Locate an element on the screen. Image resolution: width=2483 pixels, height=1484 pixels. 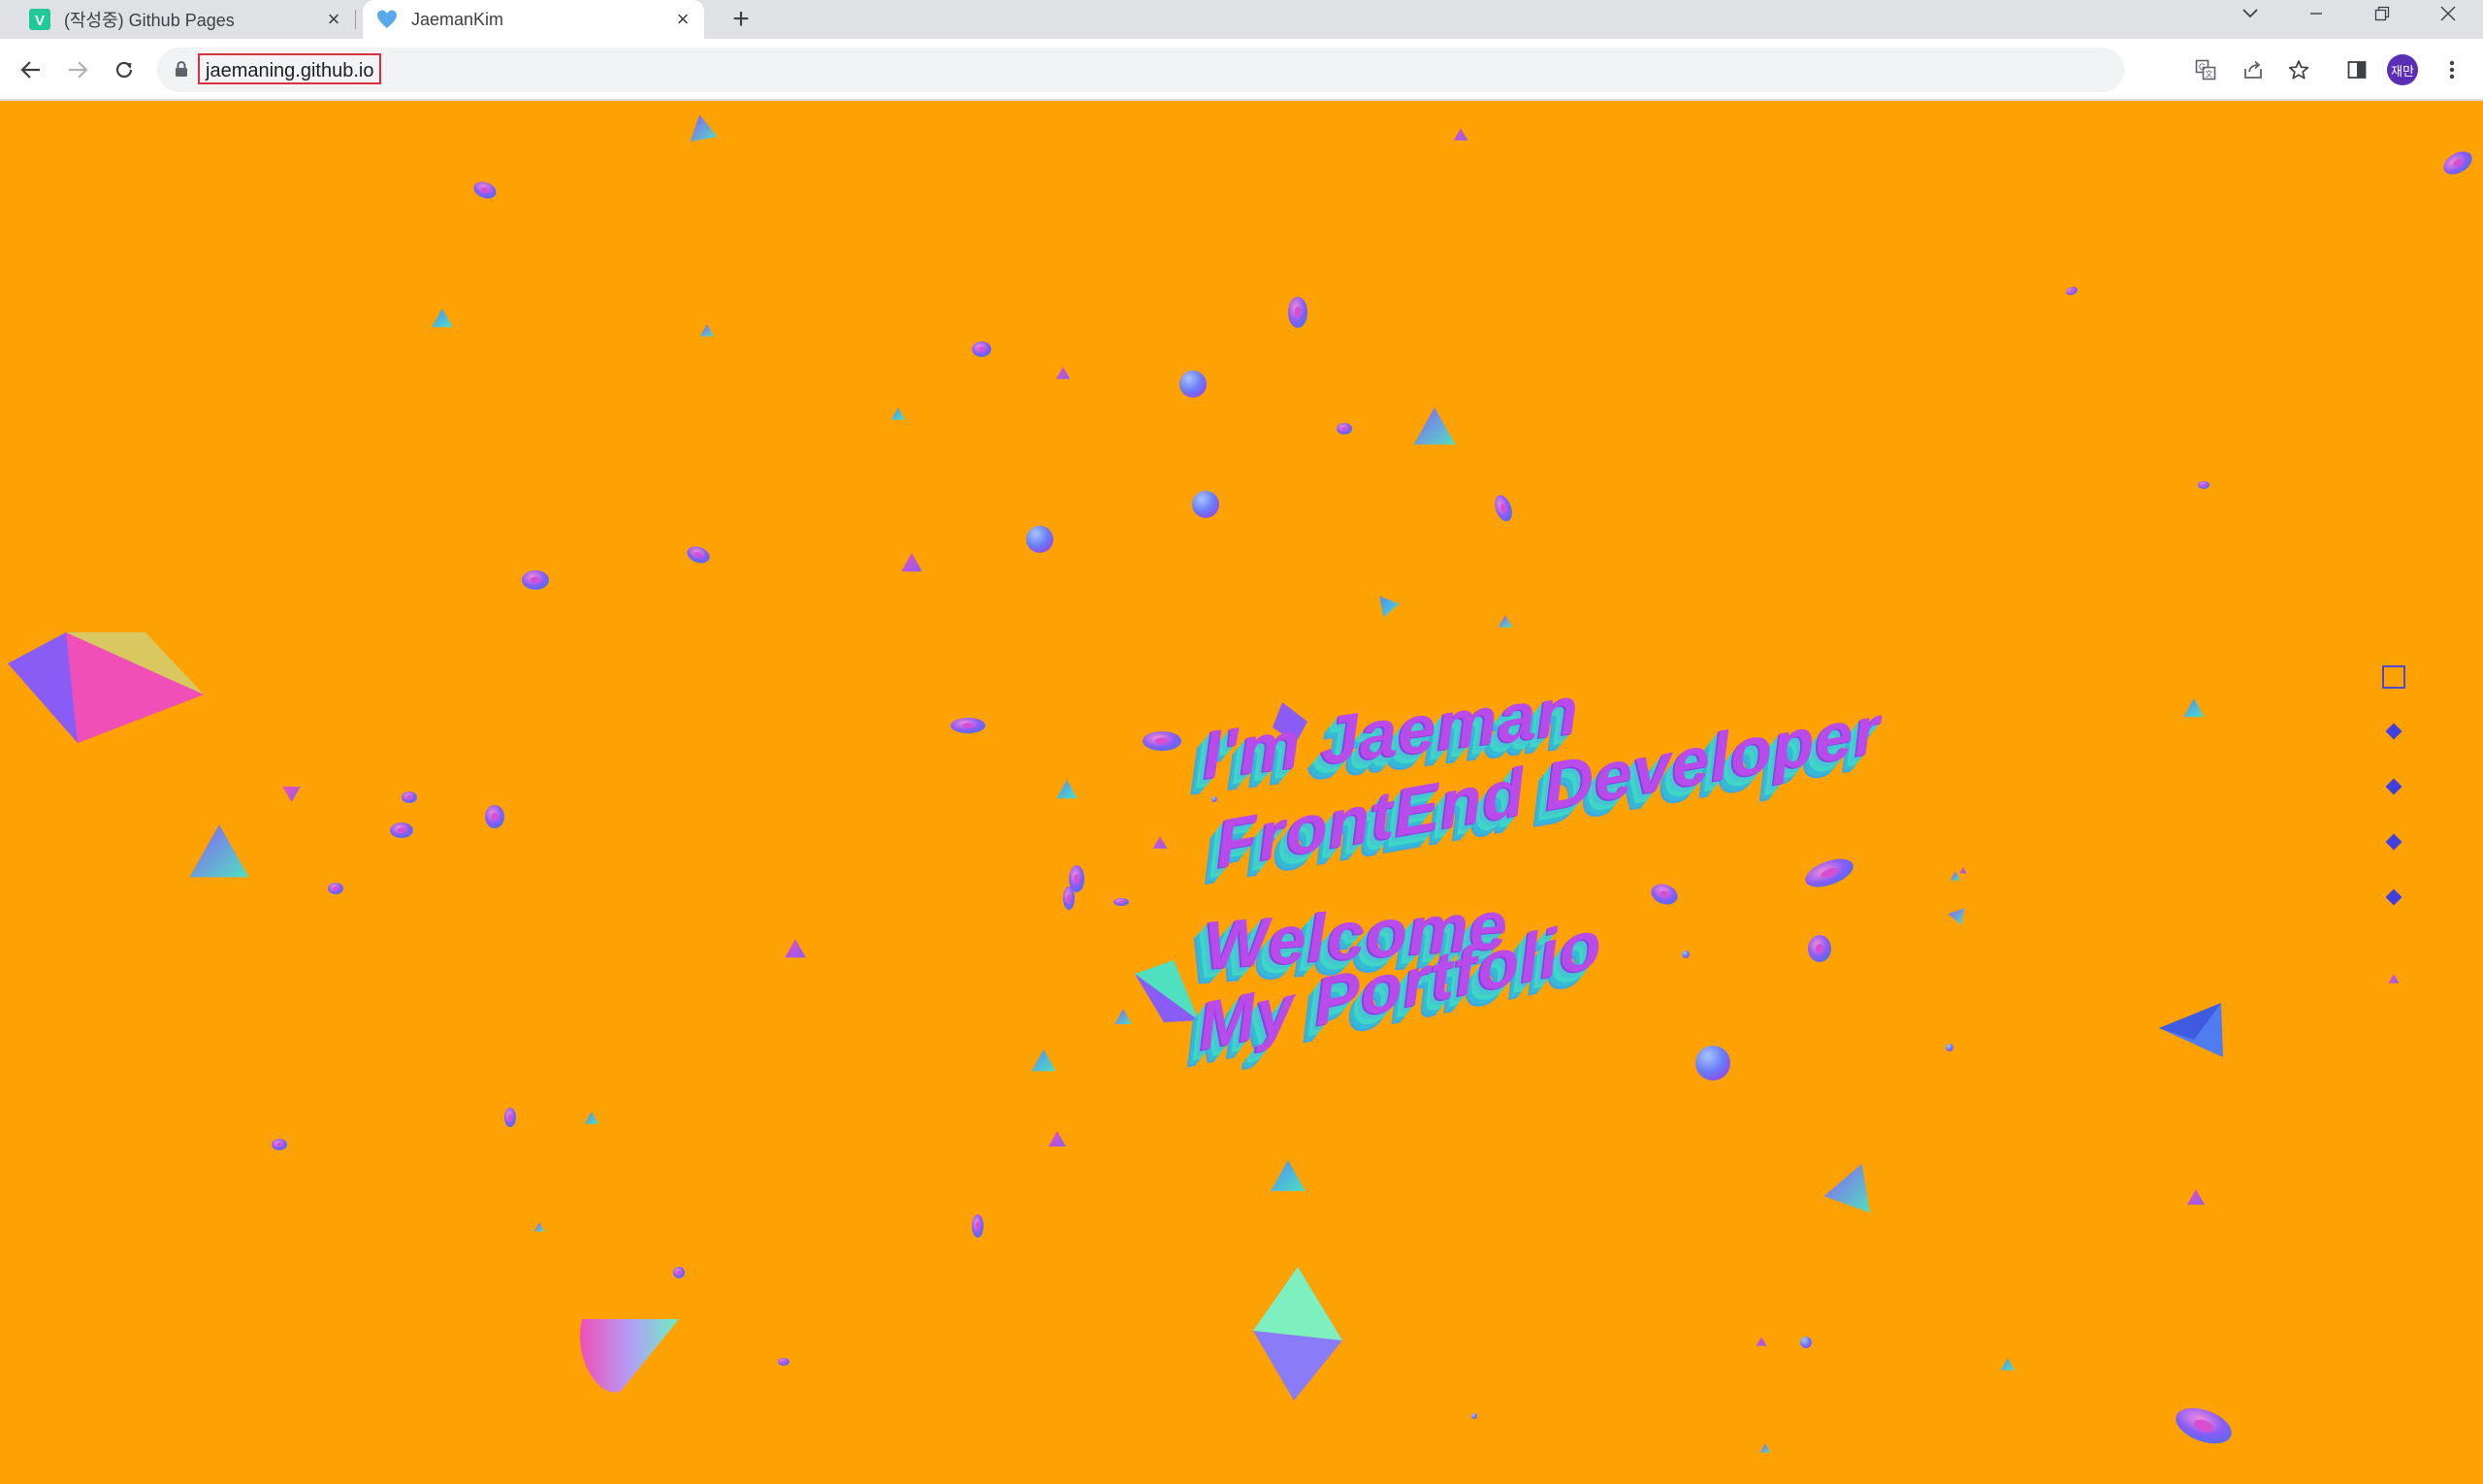
v-favicon-icon: V is located at coordinates (40, 20).